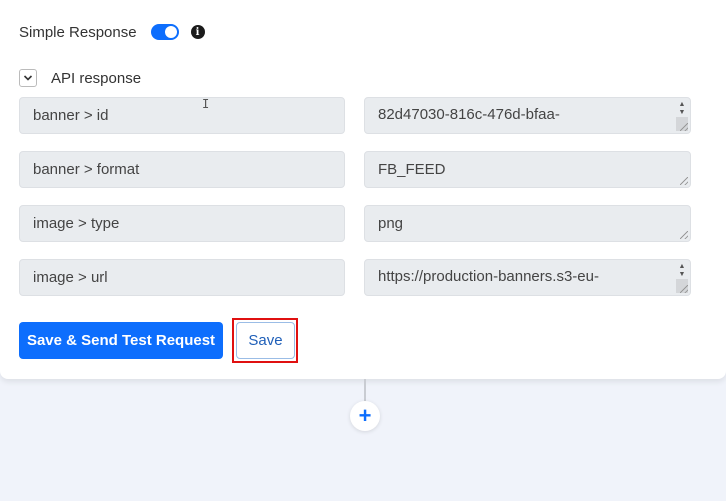 This screenshot has width=726, height=501. What do you see at coordinates (206, 104) in the screenshot?
I see `text-cursor-icon: I` at bounding box center [206, 104].